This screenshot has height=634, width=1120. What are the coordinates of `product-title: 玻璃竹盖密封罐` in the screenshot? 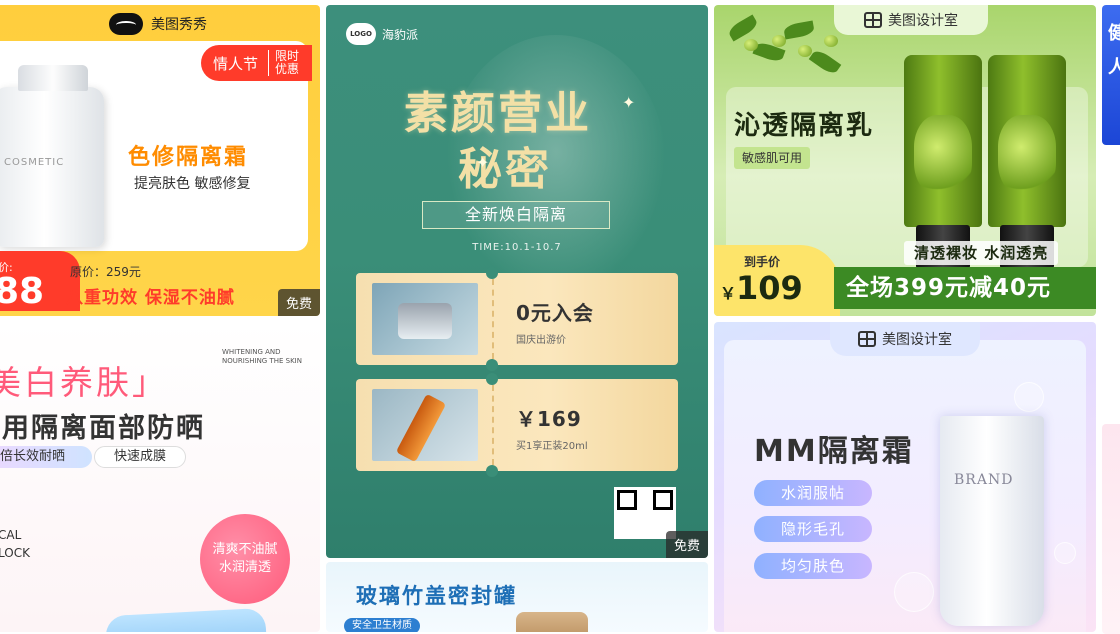 It's located at (436, 596).